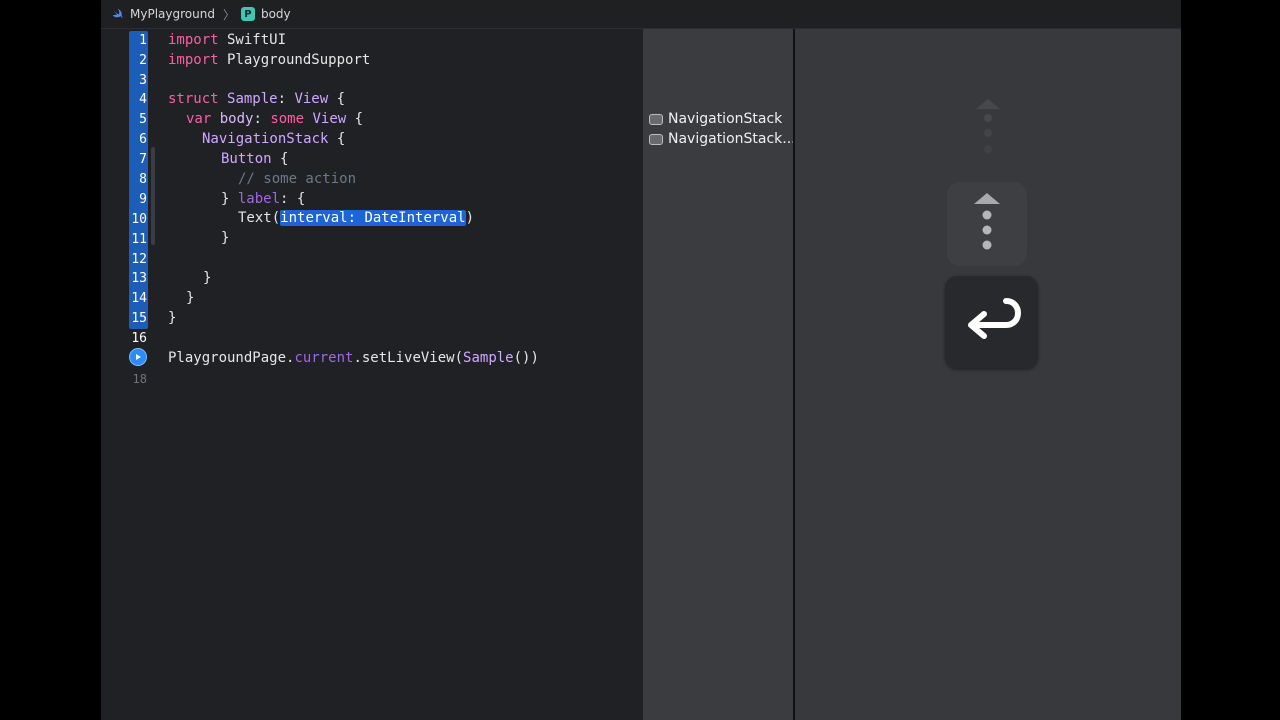  I want to click on placeholder-token: interval: DateInterval, so click(373, 218).